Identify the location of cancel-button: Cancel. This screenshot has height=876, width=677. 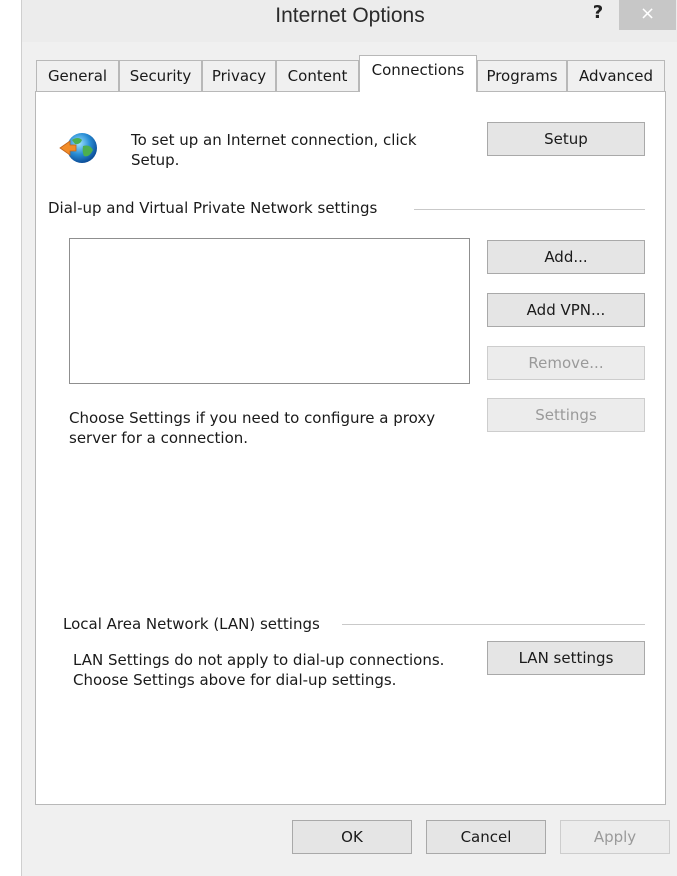
(486, 837).